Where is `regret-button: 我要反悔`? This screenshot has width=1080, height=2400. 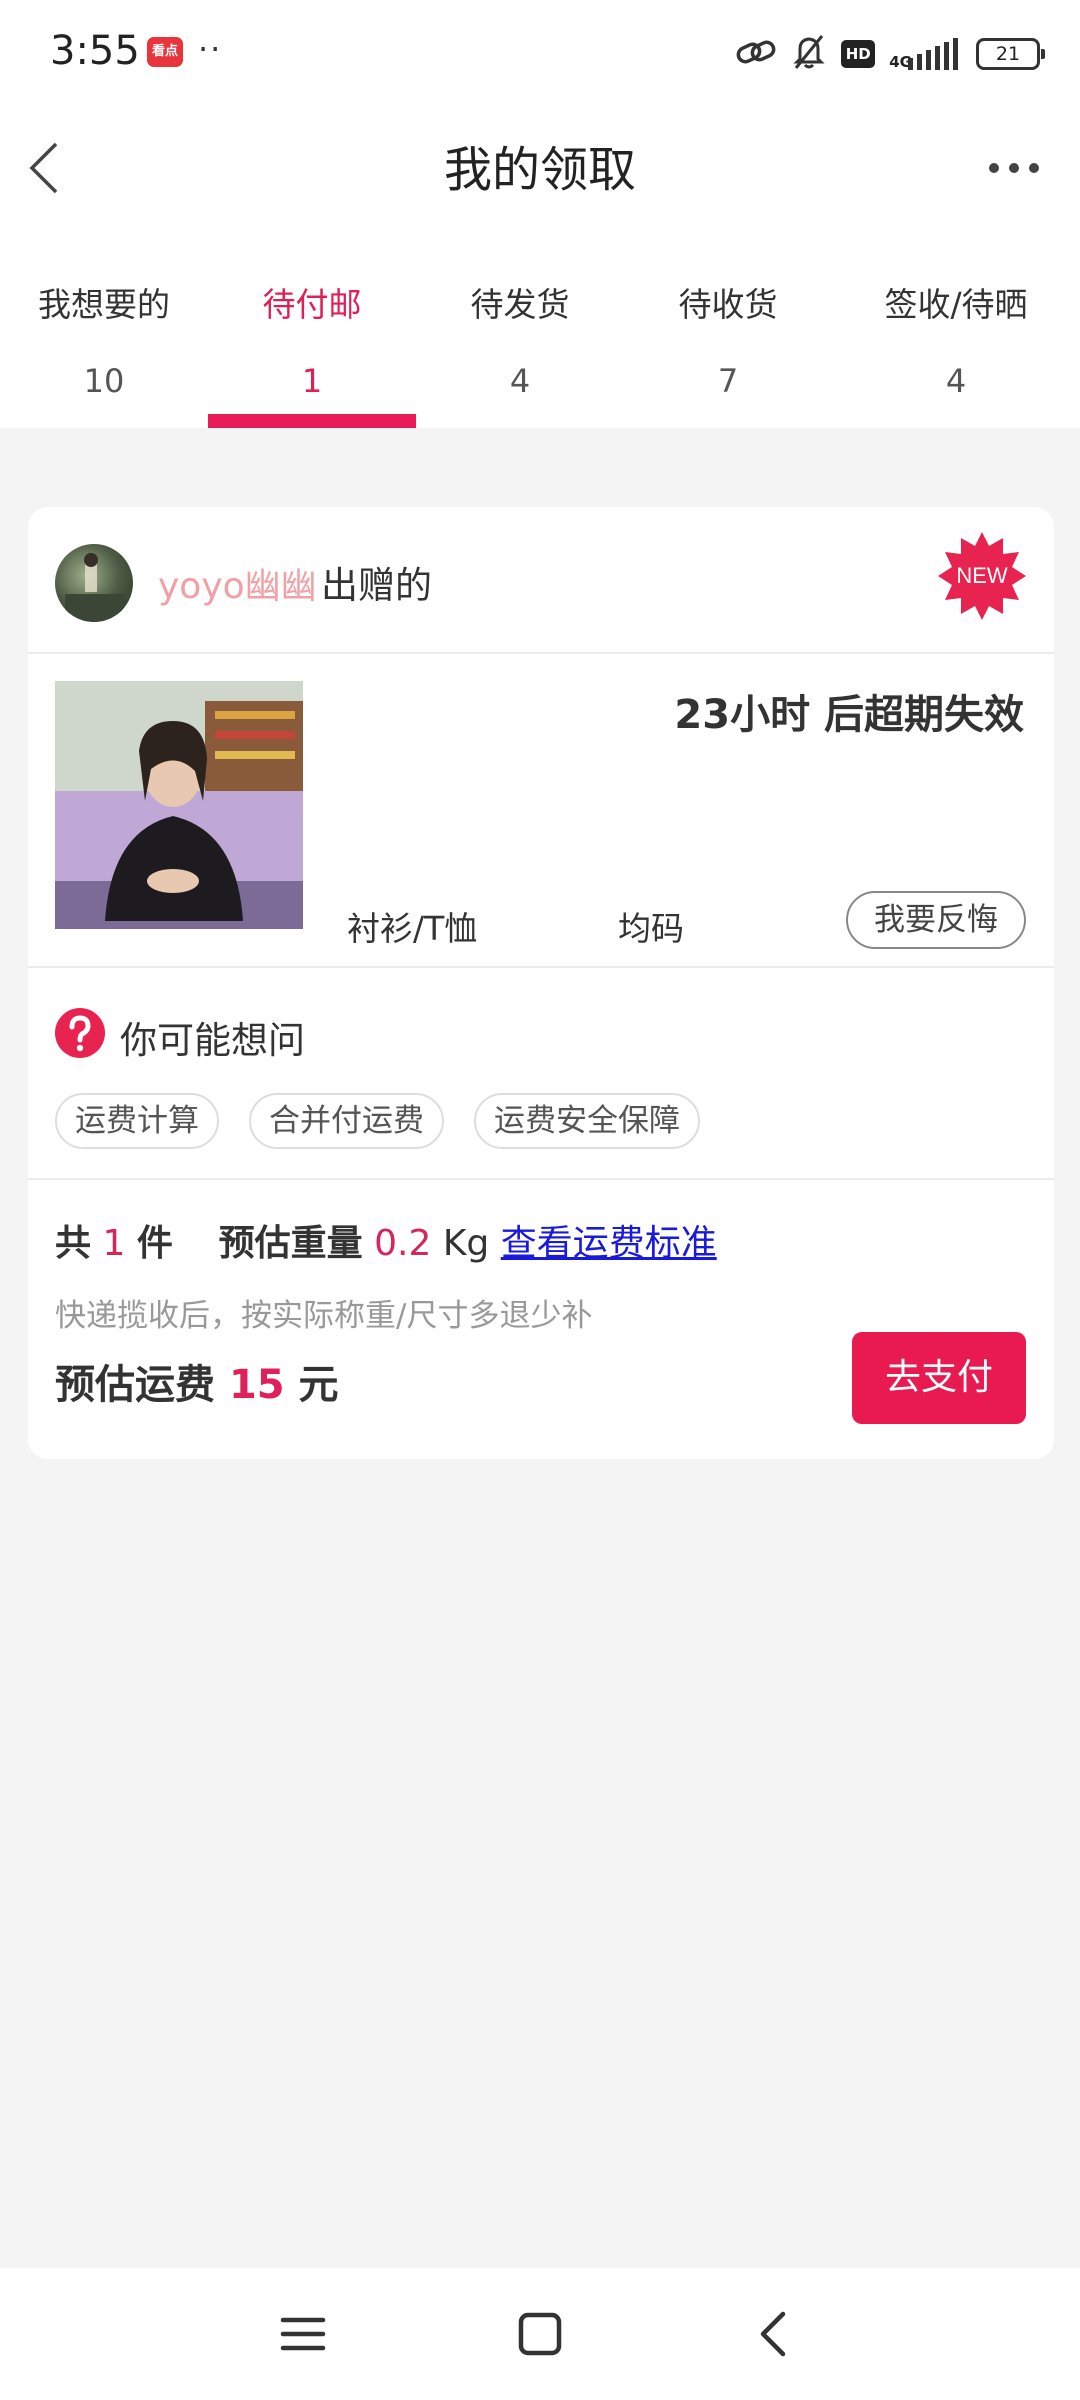
regret-button: 我要反悔 is located at coordinates (936, 920).